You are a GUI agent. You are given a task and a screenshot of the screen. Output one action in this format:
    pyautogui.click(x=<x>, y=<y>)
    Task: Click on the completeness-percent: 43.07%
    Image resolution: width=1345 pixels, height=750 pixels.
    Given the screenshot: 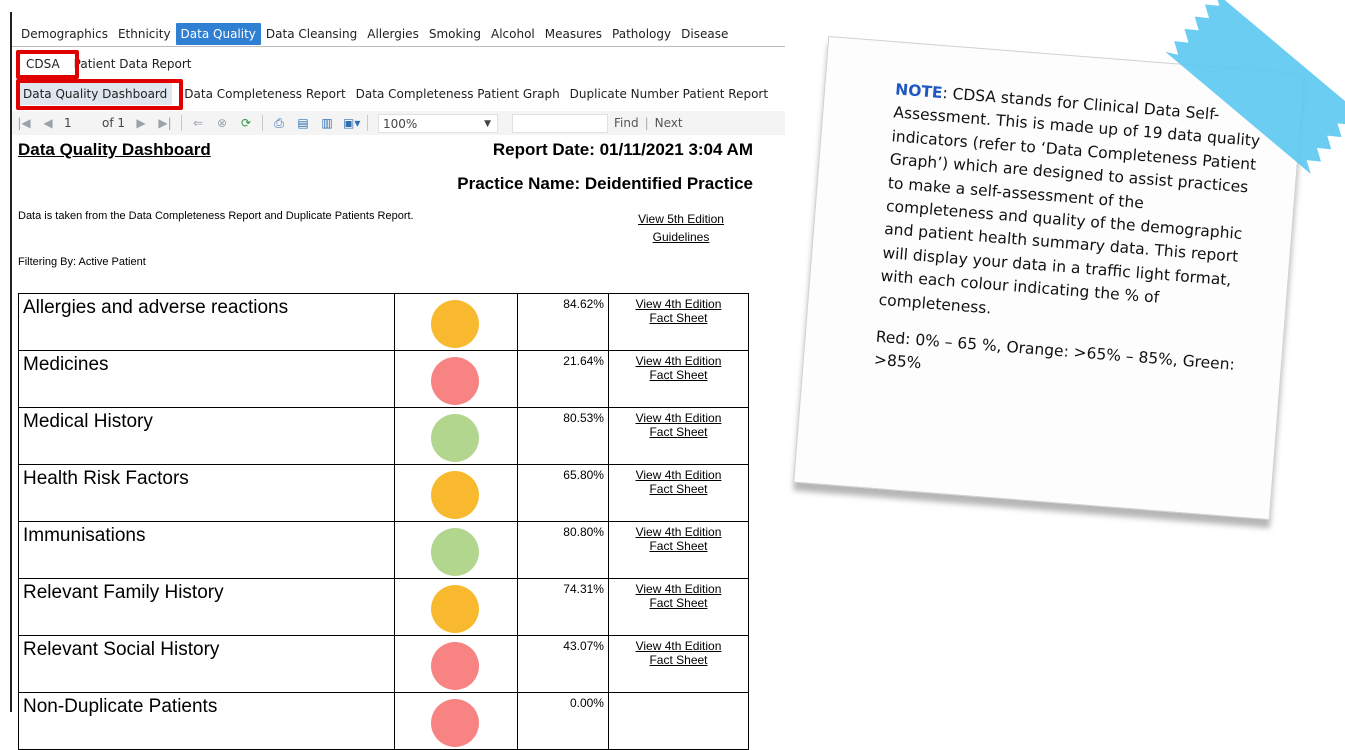 What is the action you would take?
    pyautogui.click(x=563, y=664)
    